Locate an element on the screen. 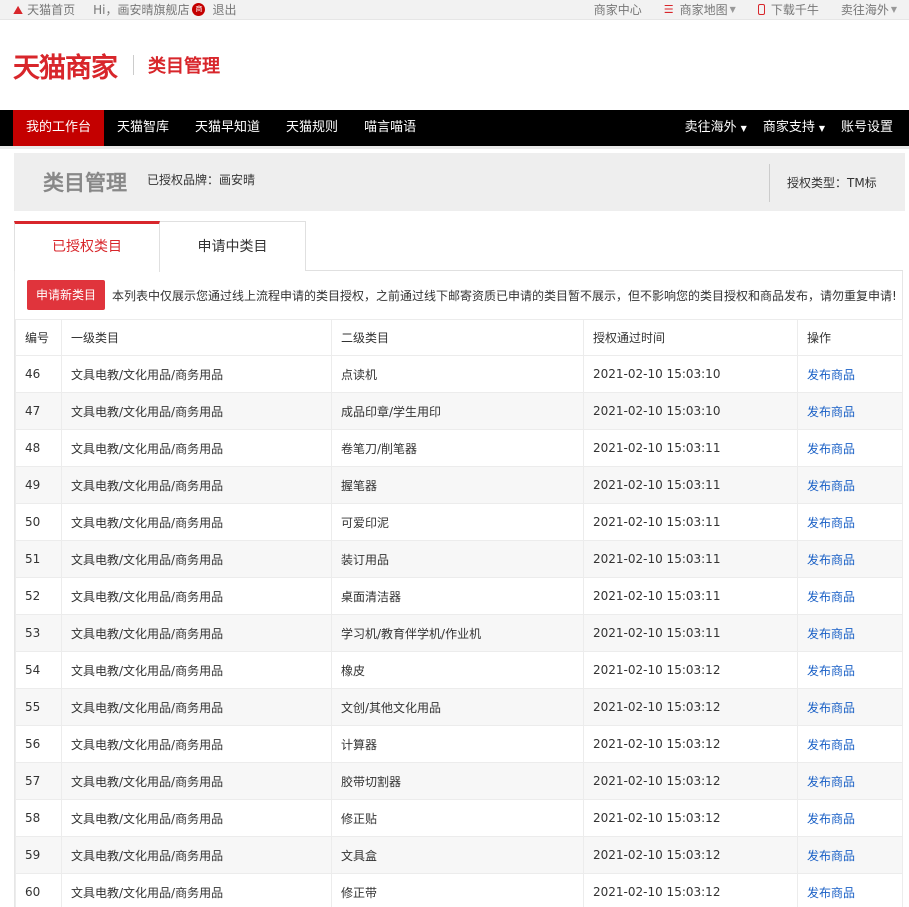 This screenshot has width=909, height=907. cell-id: 56 is located at coordinates (38, 744).